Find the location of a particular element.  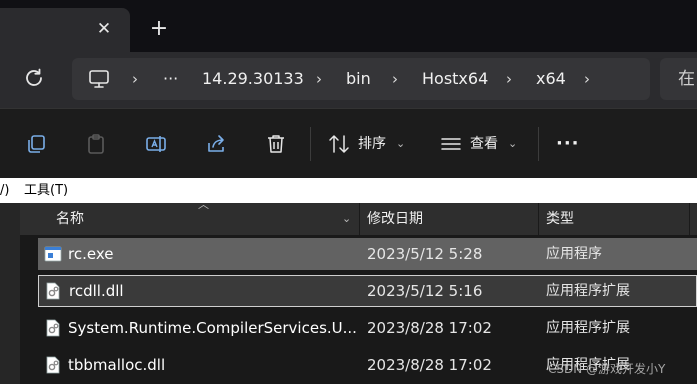

rename-icon is located at coordinates (156, 144).